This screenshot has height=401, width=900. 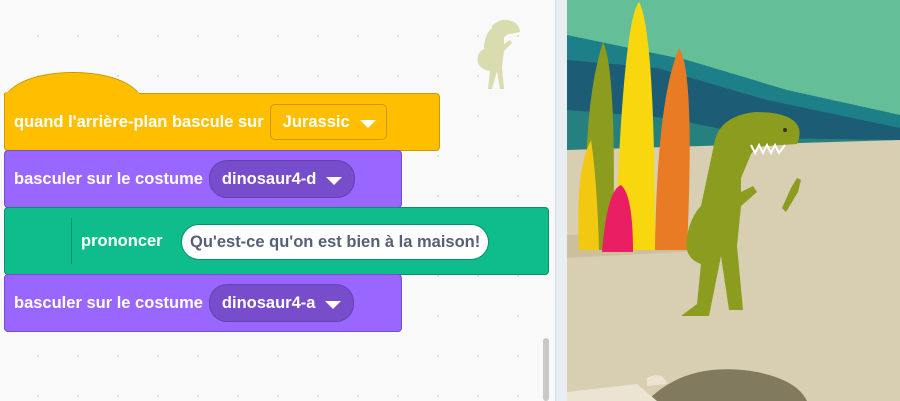 I want to click on backdrop-dropdown: Jurassic, so click(x=328, y=122).